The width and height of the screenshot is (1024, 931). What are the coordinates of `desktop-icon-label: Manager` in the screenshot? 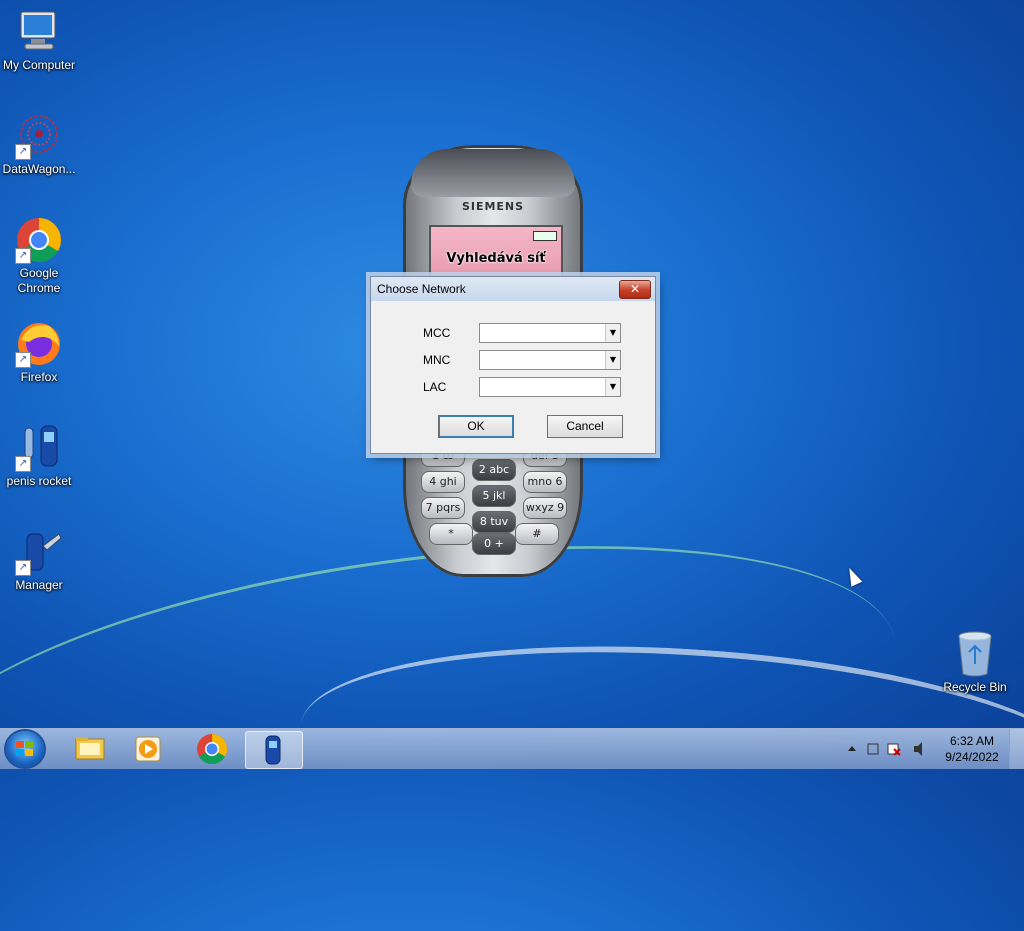 It's located at (39, 585).